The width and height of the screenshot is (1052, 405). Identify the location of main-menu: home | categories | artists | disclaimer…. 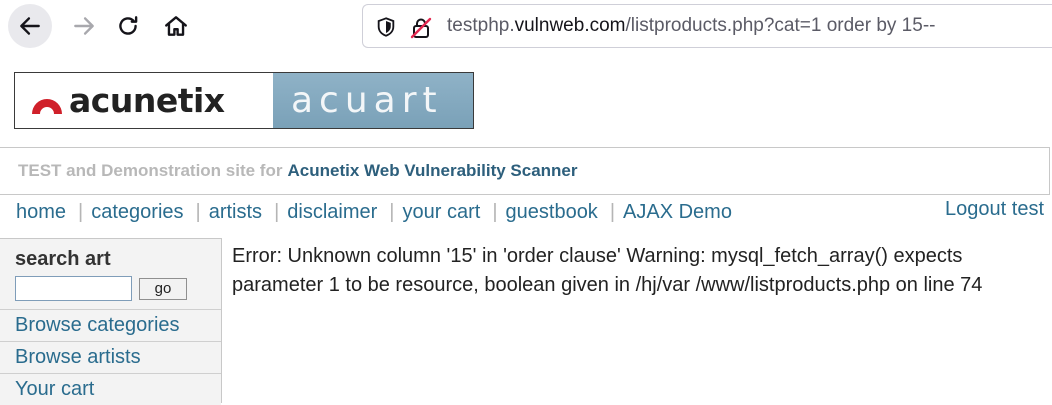
(374, 212).